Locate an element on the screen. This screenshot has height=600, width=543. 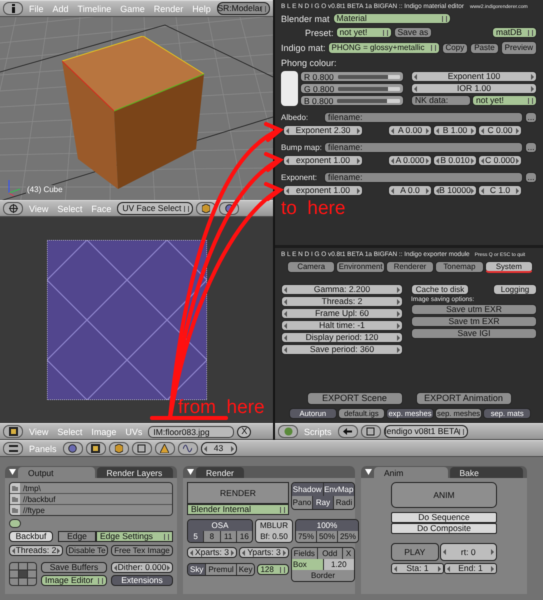
indigo-material-dropdown: PHONG = glossy+metallic is located at coordinates (384, 48).